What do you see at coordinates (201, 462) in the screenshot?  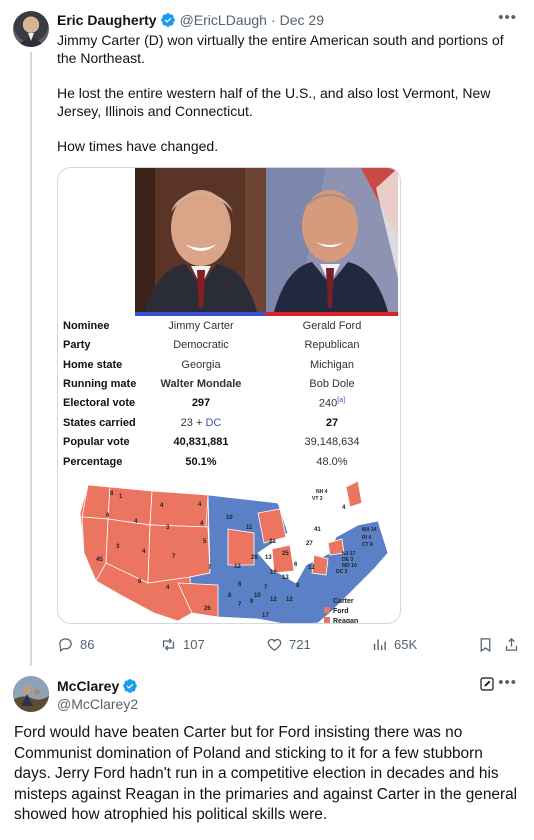 I see `carter-percentage: 50.1%` at bounding box center [201, 462].